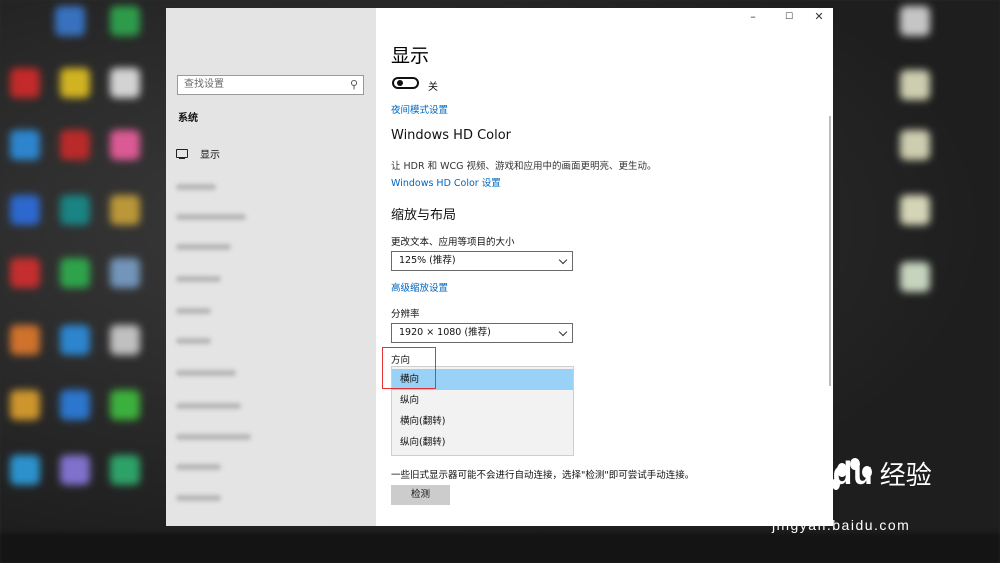 This screenshot has width=1000, height=563. I want to click on watermark-url: jingyan.baidu.com, so click(841, 525).